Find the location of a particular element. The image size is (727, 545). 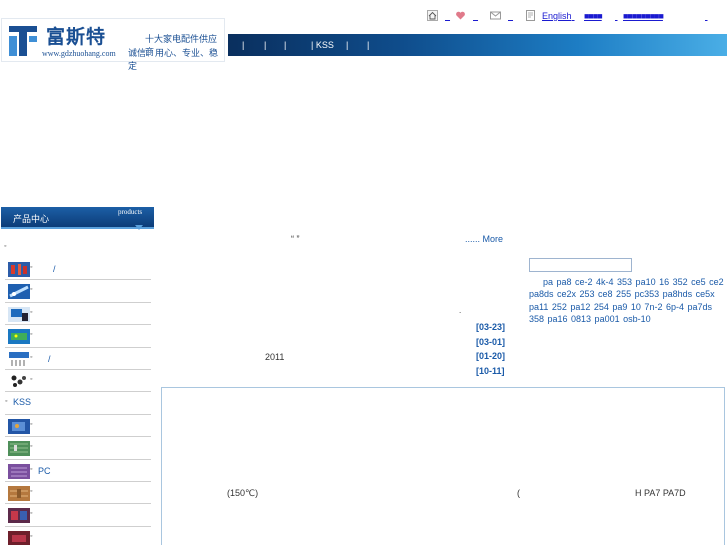

home-link is located at coordinates (447, 16).